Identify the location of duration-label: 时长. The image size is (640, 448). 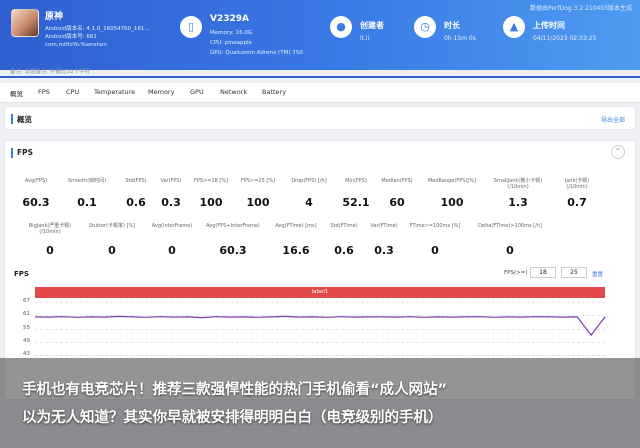
(452, 25).